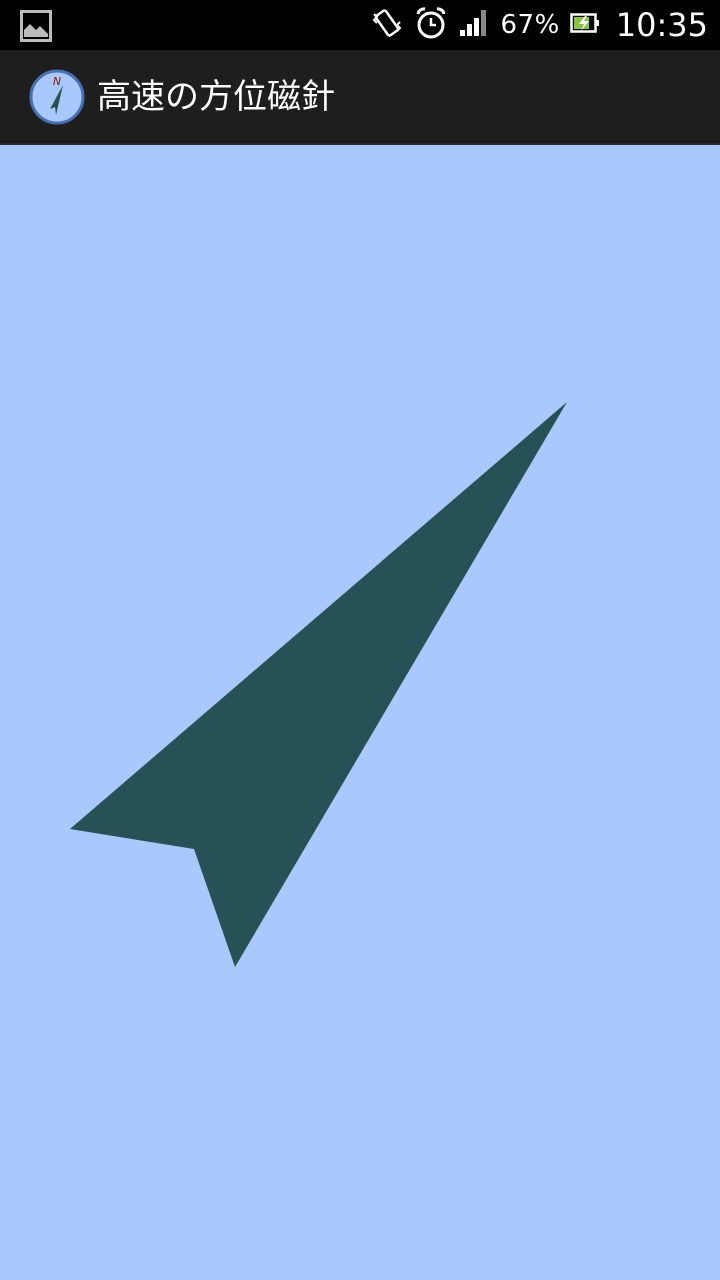 The width and height of the screenshot is (720, 1280). Describe the element at coordinates (530, 25) in the screenshot. I see `battery-percent: 67%` at that location.